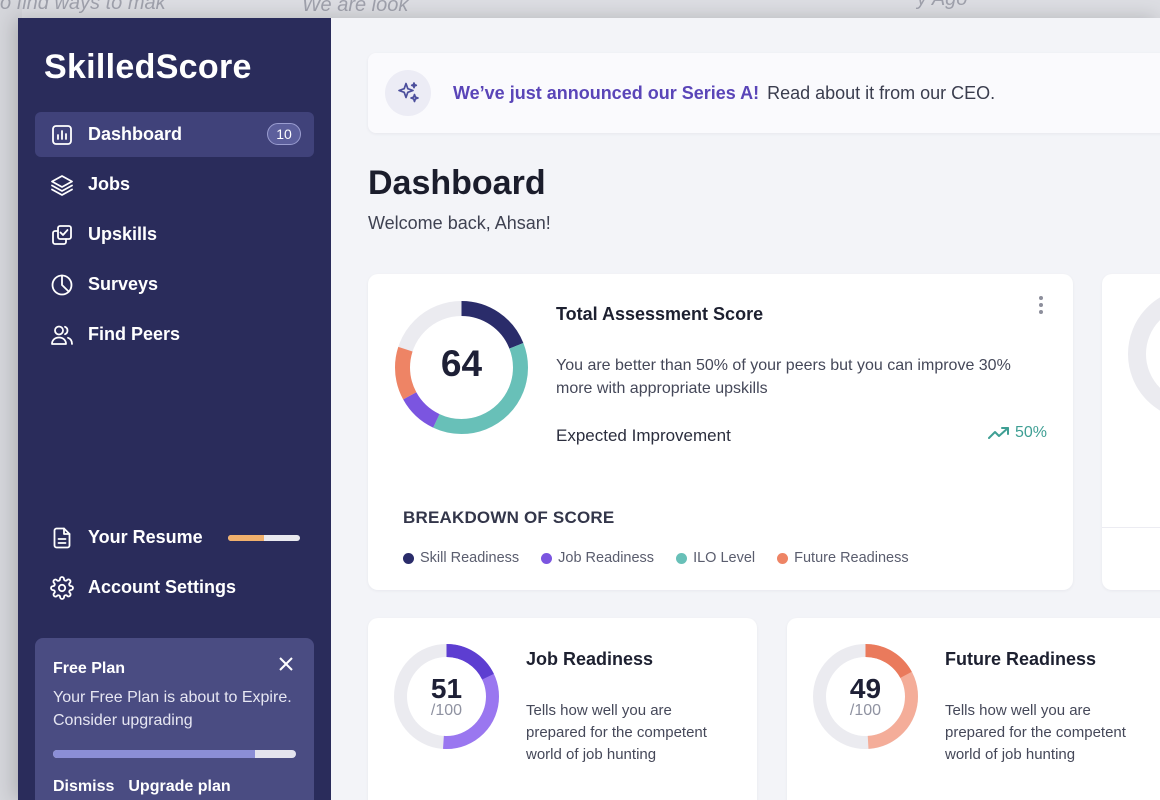 The height and width of the screenshot is (800, 1160). I want to click on sidebar-item-find-peers: Find Peers, so click(174, 334).